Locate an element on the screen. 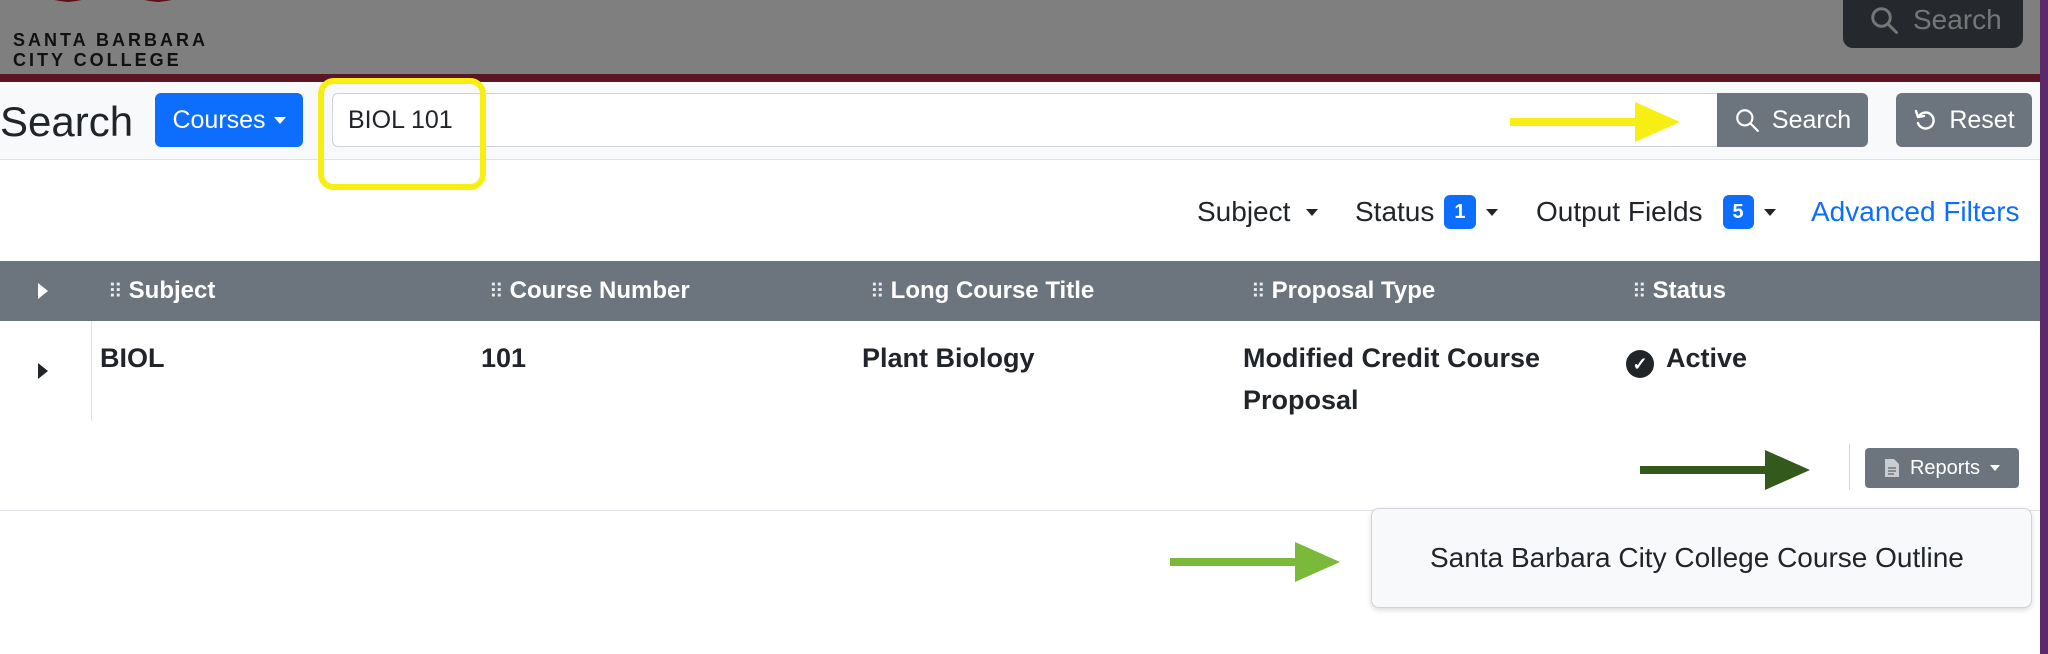 Image resolution: width=2048 pixels, height=654 pixels. column-label: Course Number is located at coordinates (599, 290).